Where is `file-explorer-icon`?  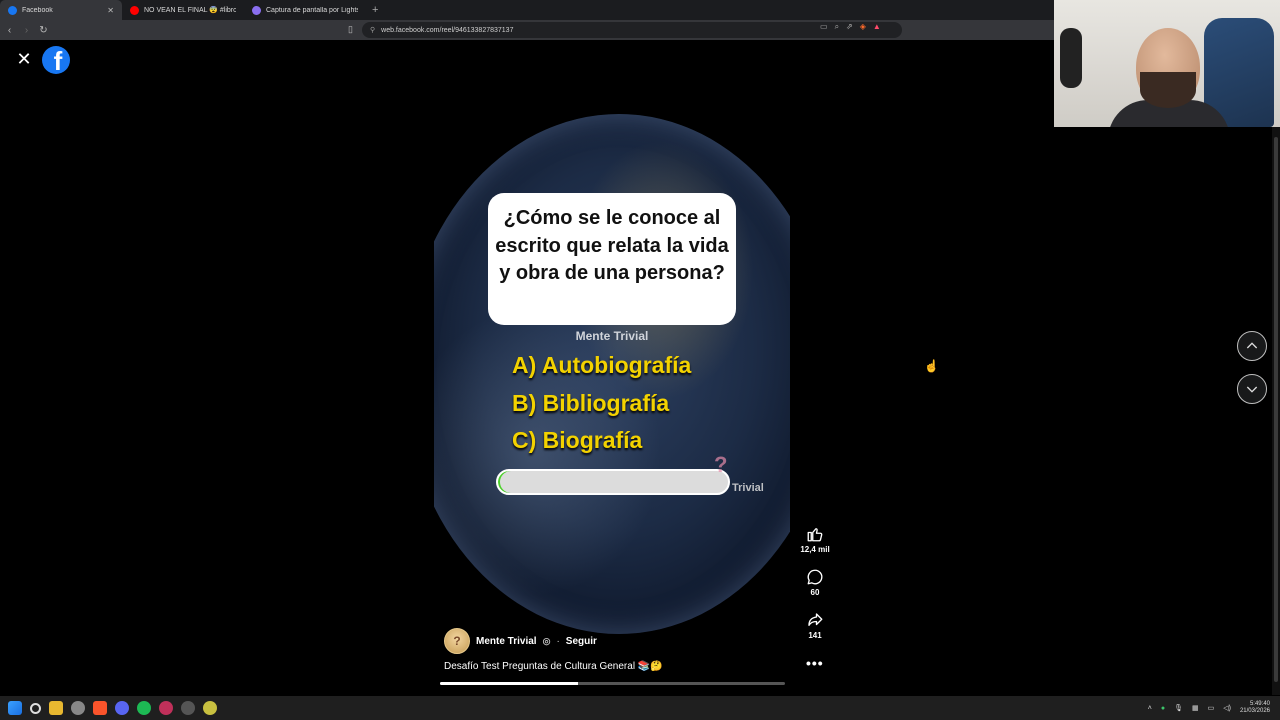 file-explorer-icon is located at coordinates (56, 708).